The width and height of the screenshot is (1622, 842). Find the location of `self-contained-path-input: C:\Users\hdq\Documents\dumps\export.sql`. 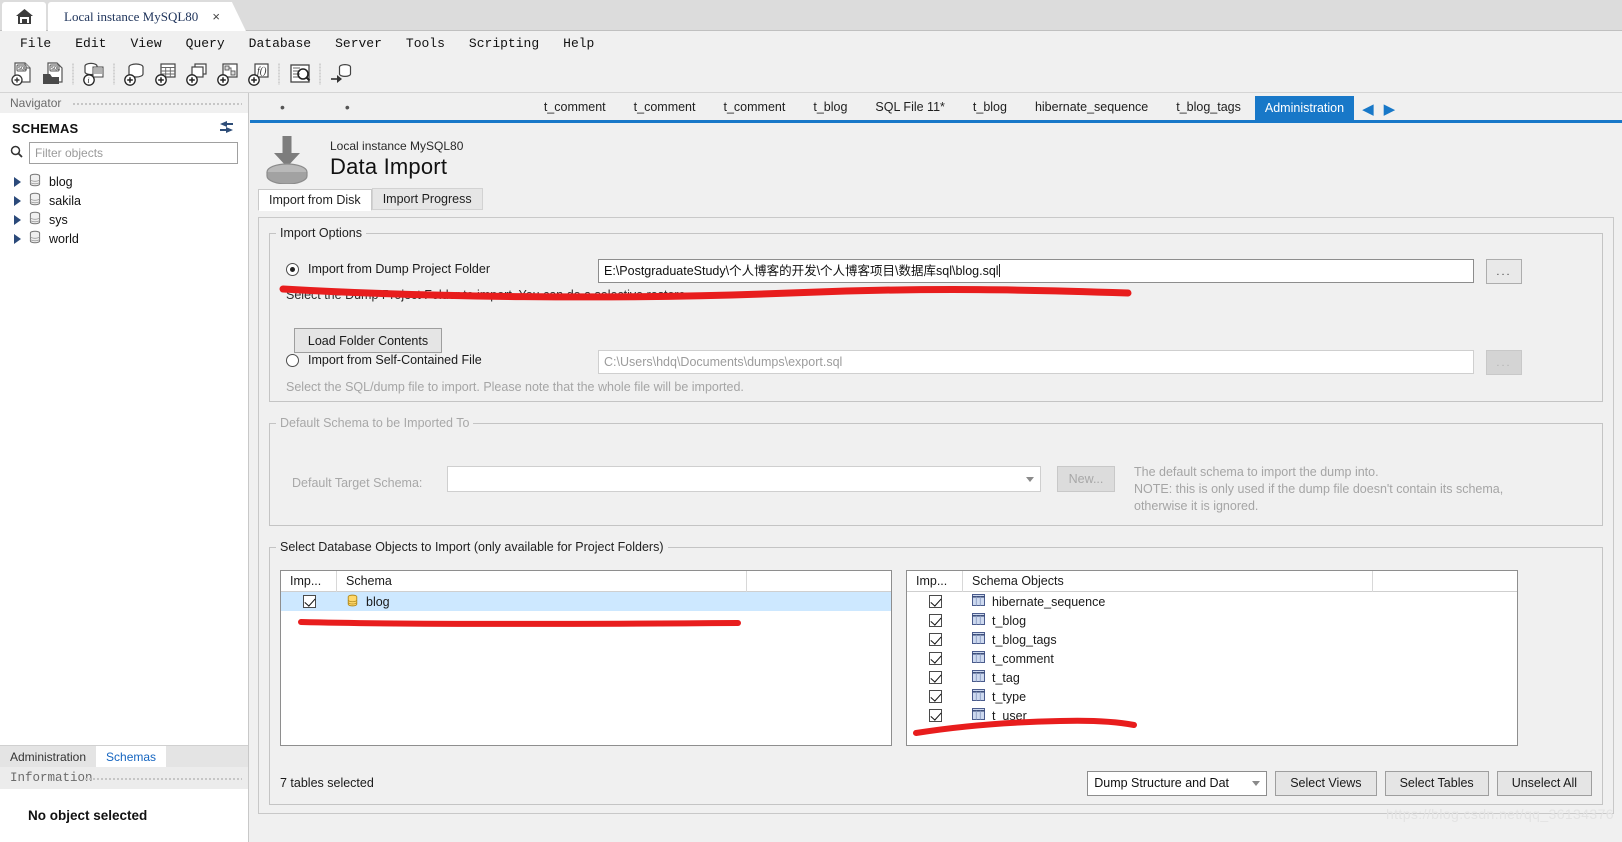

self-contained-path-input: C:\Users\hdq\Documents\dumps\export.sql is located at coordinates (1036, 362).